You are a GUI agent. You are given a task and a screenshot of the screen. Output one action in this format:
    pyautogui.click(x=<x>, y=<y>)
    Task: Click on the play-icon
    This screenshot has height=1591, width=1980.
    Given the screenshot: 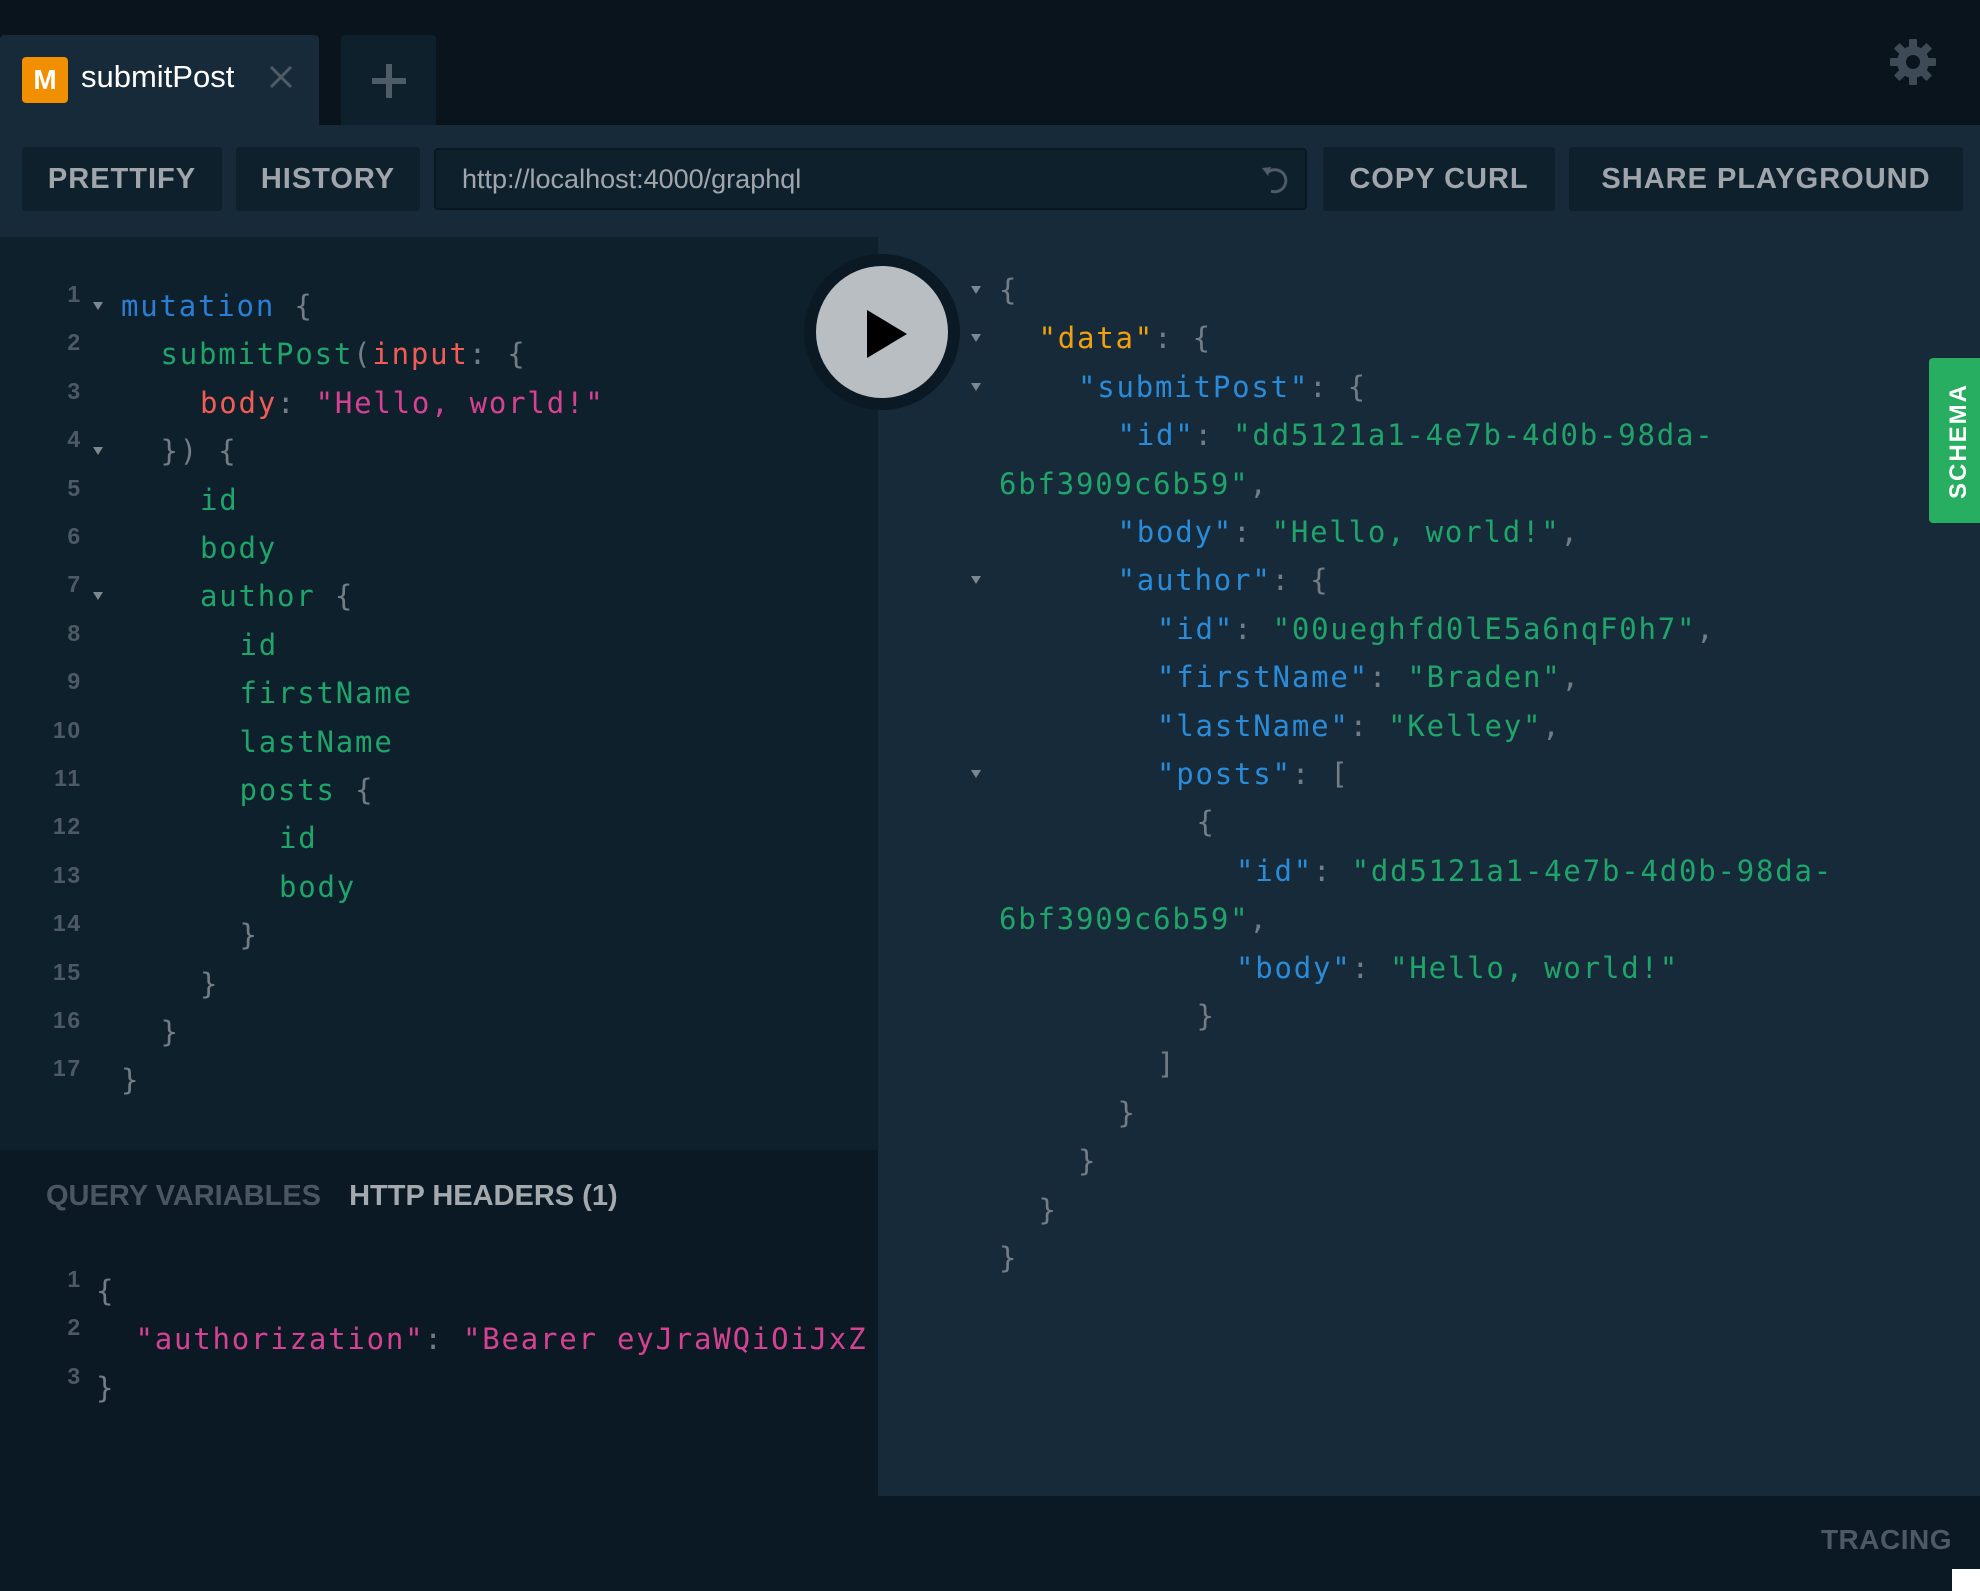 What is the action you would take?
    pyautogui.click(x=887, y=334)
    